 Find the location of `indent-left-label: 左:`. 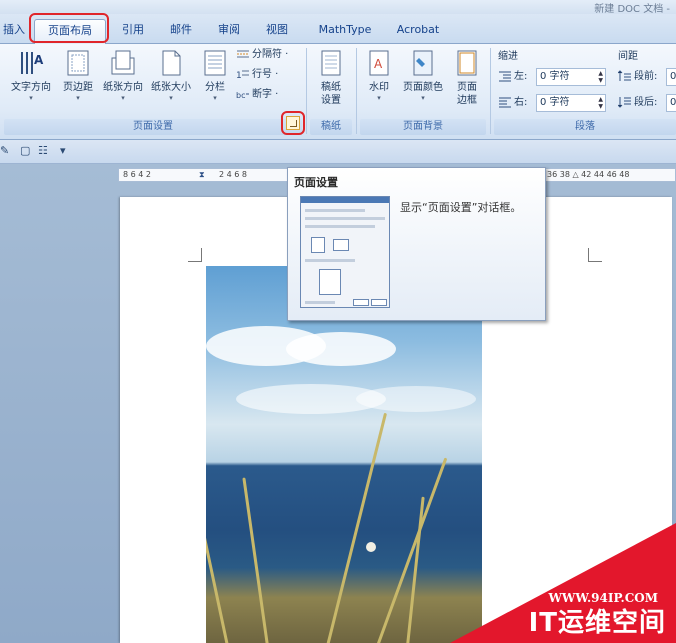

indent-left-label: 左: is located at coordinates (521, 76).